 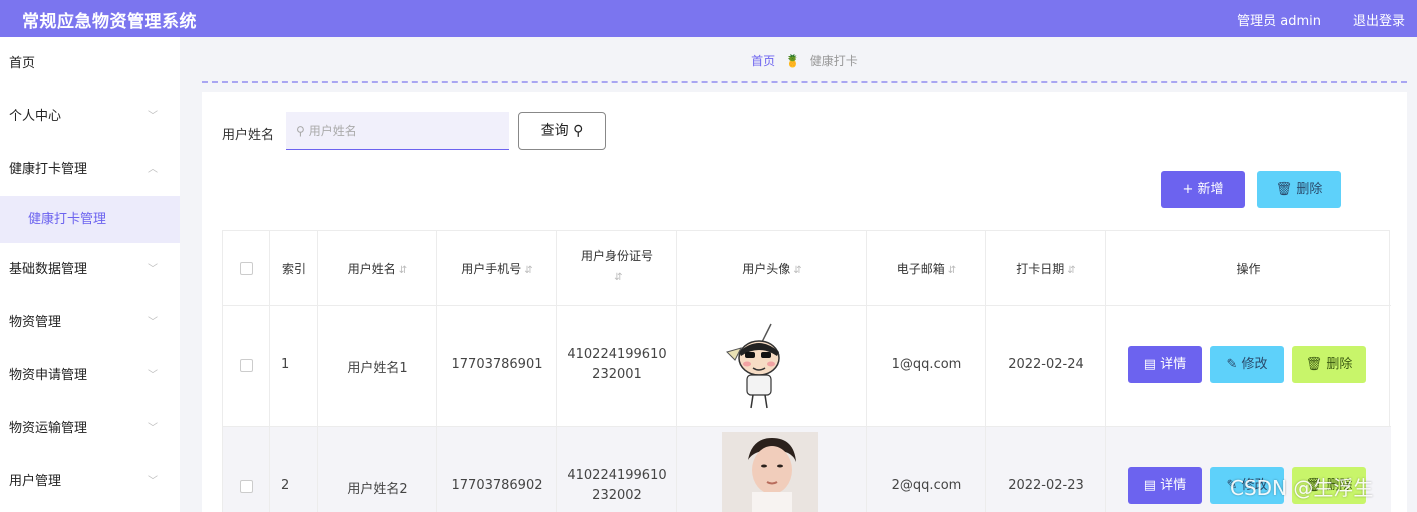 What do you see at coordinates (1046, 268) in the screenshot?
I see `header-date: 打卡日期 ⇵` at bounding box center [1046, 268].